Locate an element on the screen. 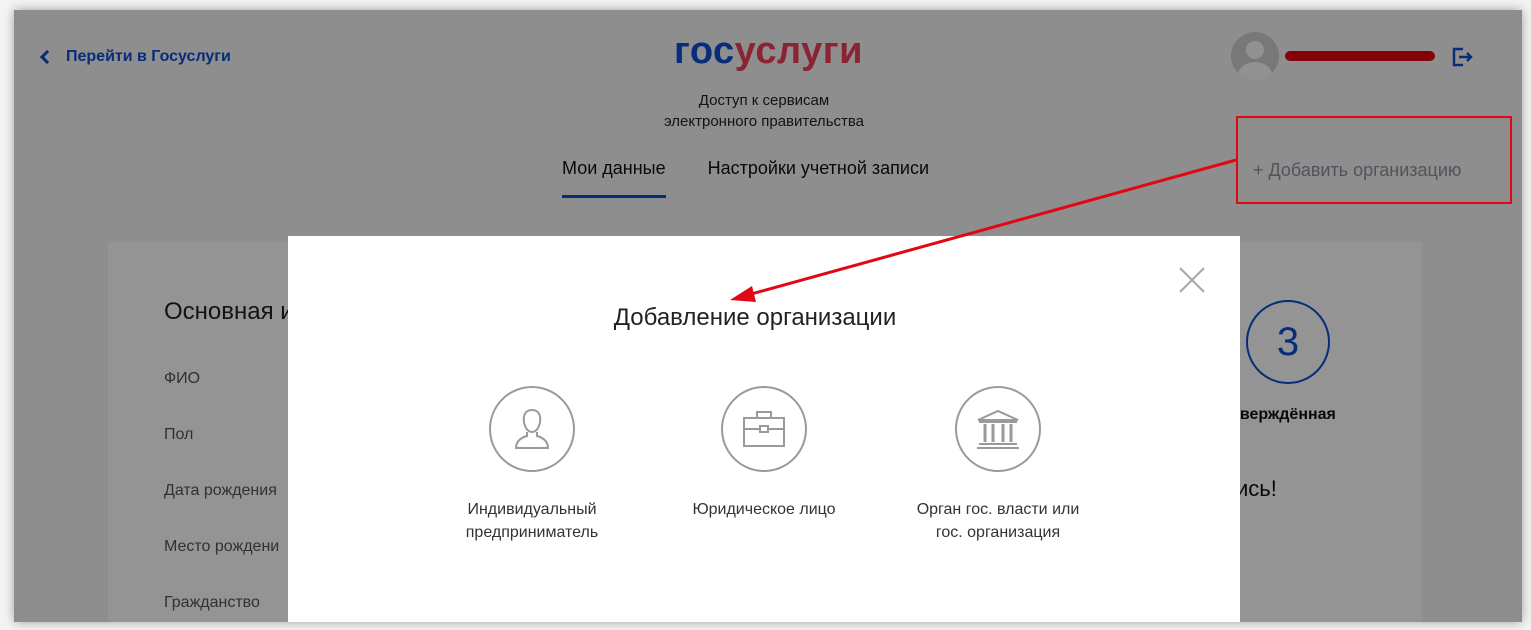 The width and height of the screenshot is (1531, 630). close-icon is located at coordinates (1192, 280).